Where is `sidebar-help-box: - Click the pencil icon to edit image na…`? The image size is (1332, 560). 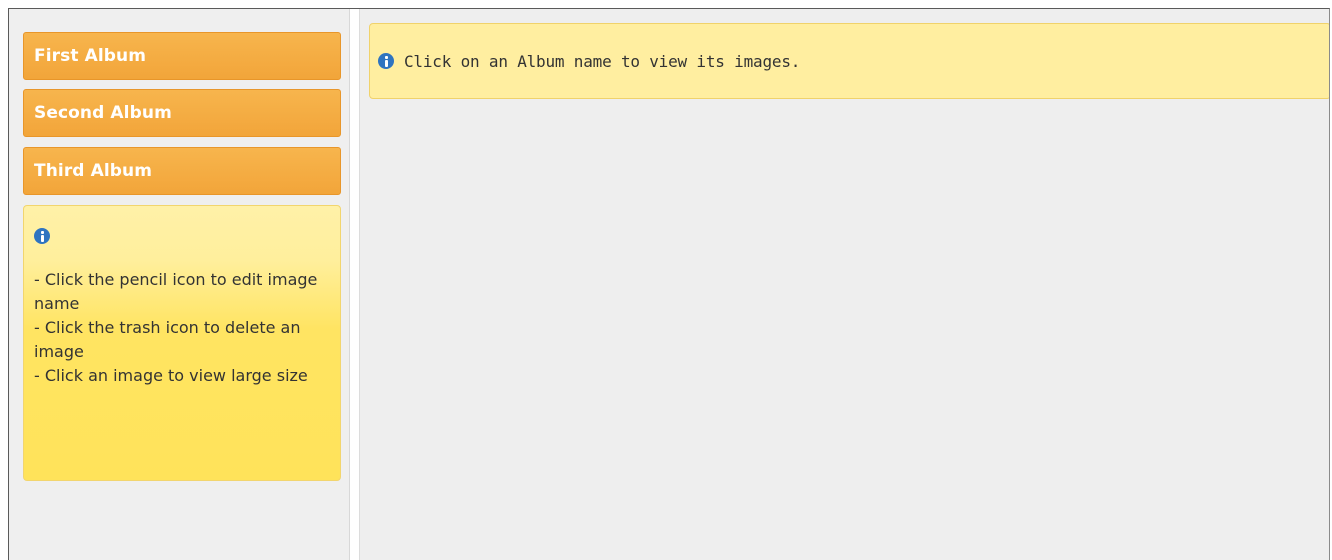
sidebar-help-box: - Click the pencil icon to edit image na… is located at coordinates (182, 343).